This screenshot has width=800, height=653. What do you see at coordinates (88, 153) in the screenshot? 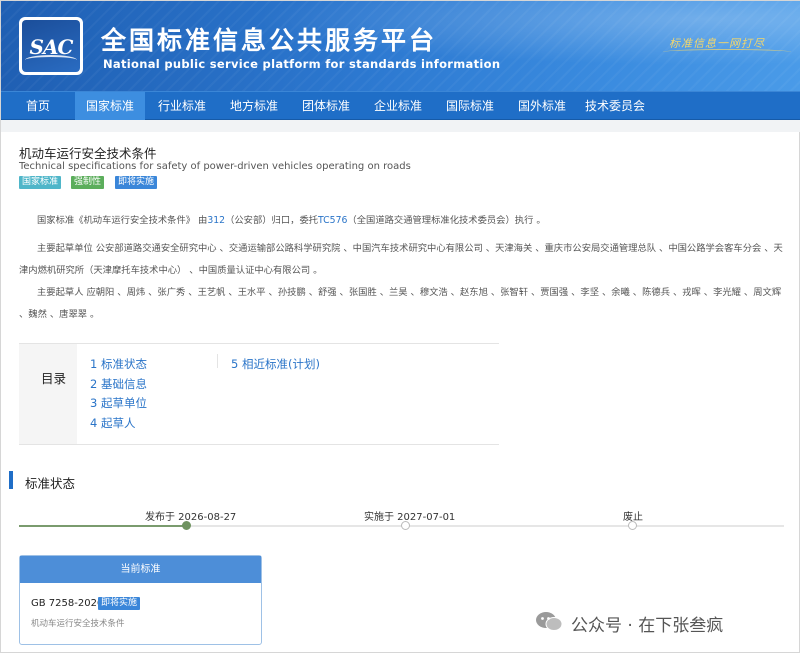
I see `standard-title: 机动车运行安全技术条件` at bounding box center [88, 153].